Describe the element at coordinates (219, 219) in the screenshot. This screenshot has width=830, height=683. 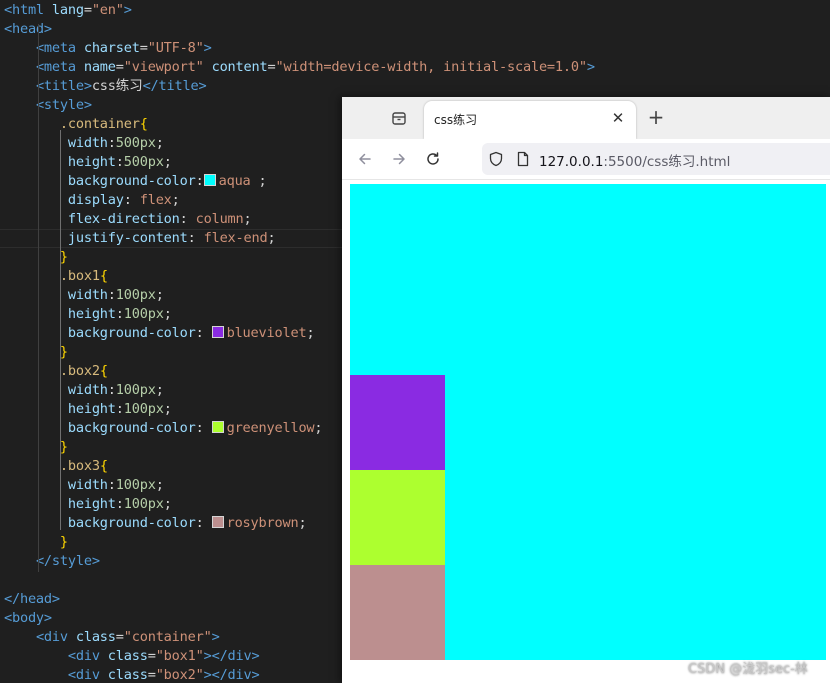
I see `code-token: column` at that location.